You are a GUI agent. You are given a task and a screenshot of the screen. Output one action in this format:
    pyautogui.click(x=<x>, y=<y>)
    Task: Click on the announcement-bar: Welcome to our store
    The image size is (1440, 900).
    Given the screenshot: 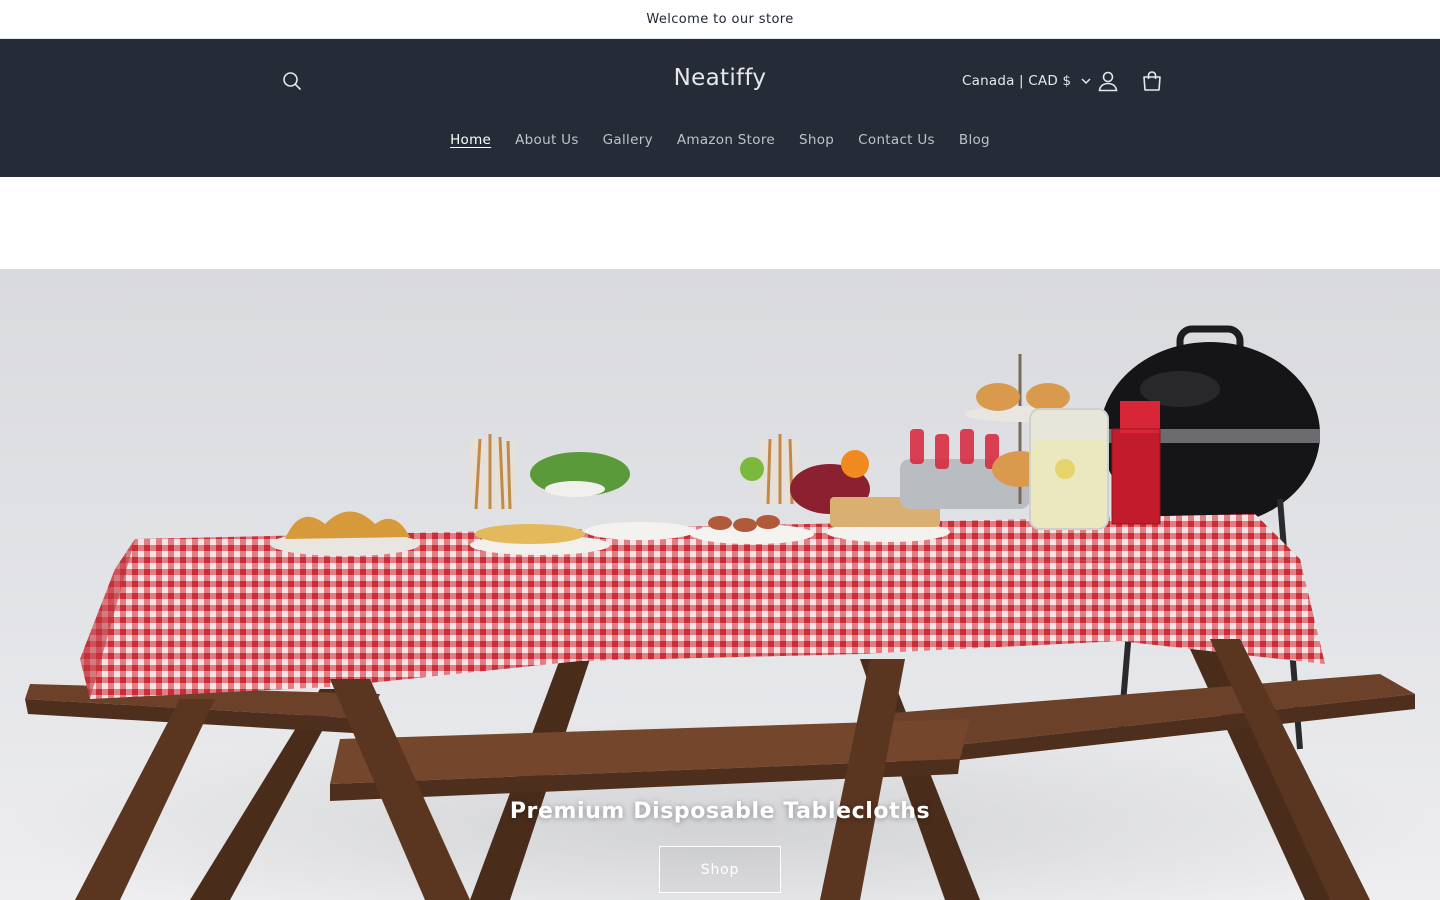 What is the action you would take?
    pyautogui.click(x=720, y=19)
    